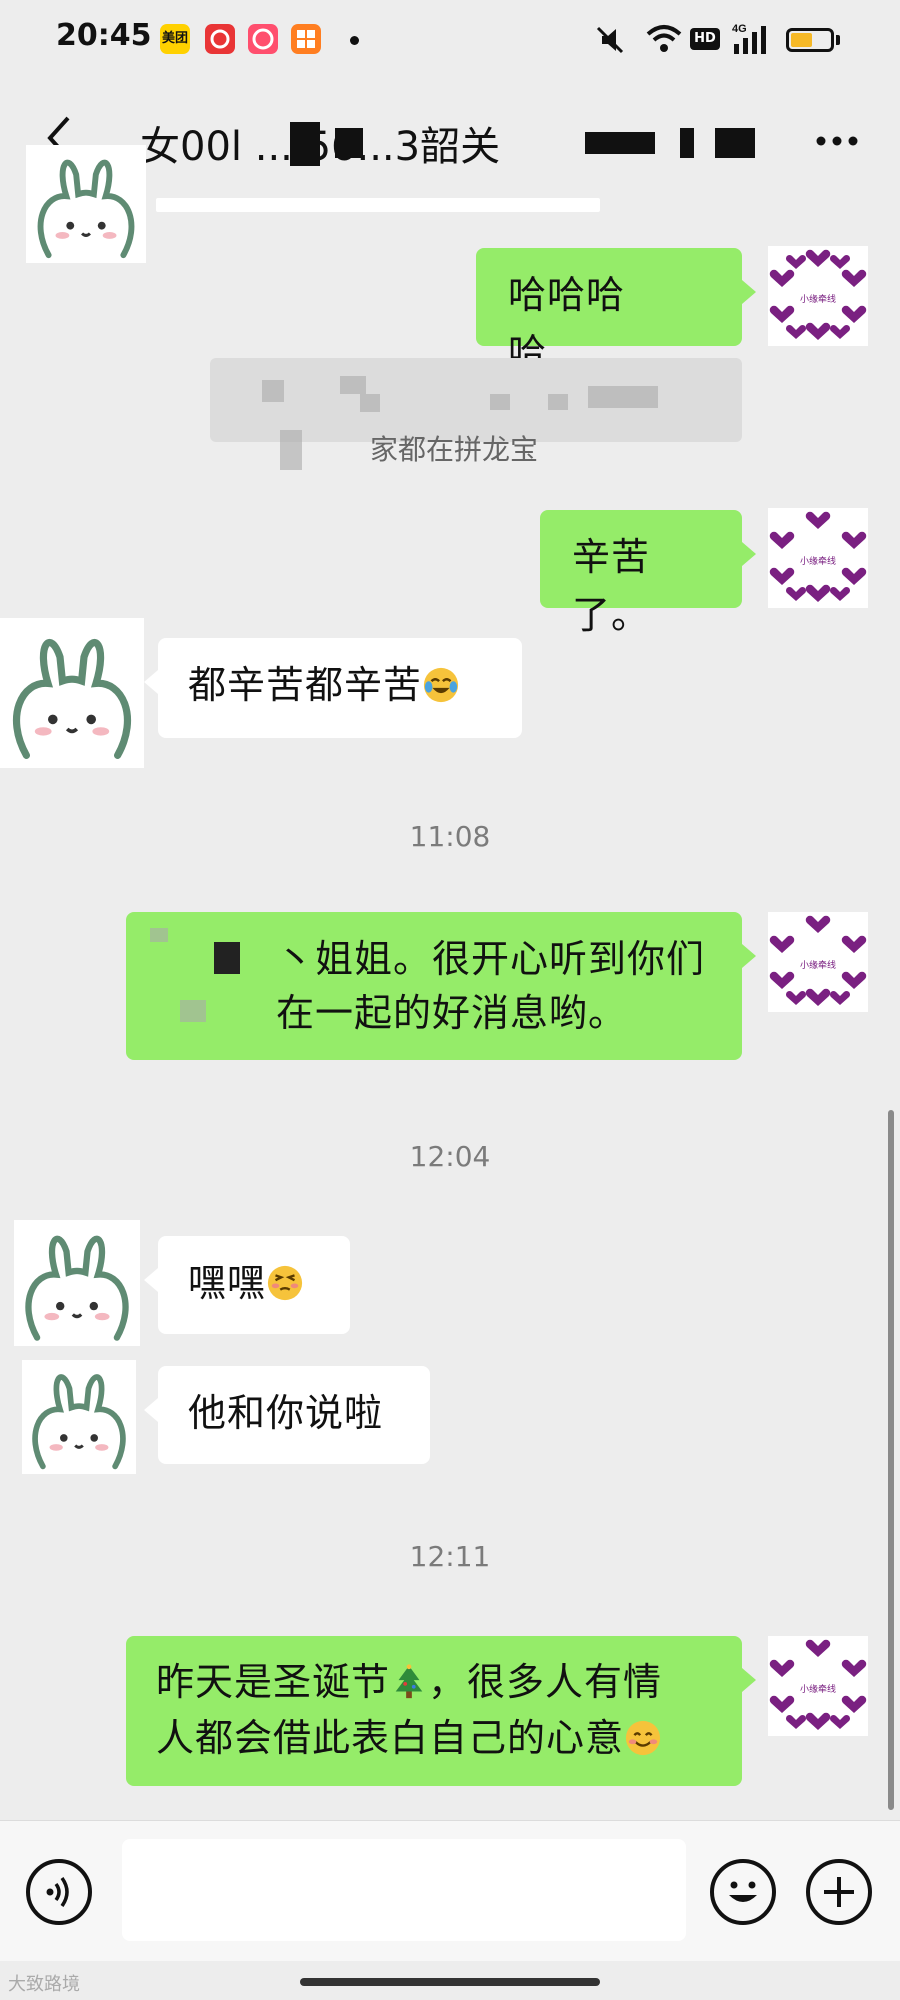 Image resolution: width=900 pixels, height=2000 pixels. Describe the element at coordinates (739, 29) in the screenshot. I see `svg-text: 4G` at that location.